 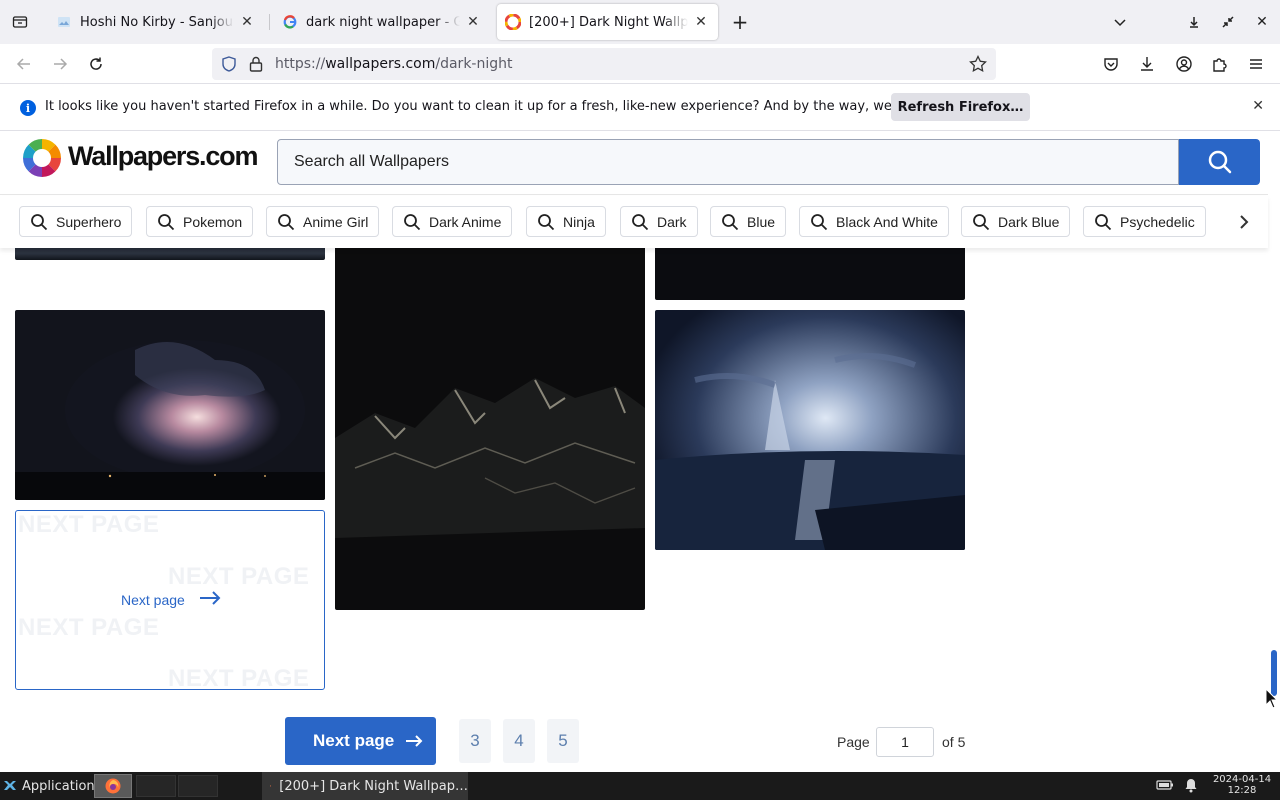 What do you see at coordinates (10, 785) in the screenshot?
I see `xfce-logo-icon` at bounding box center [10, 785].